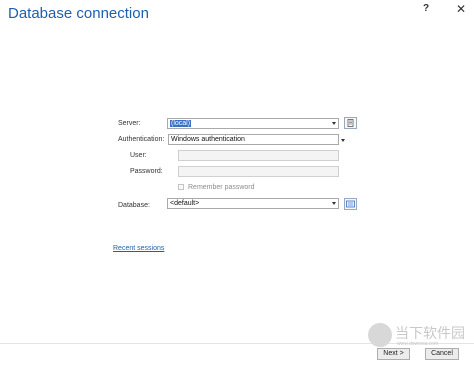 This screenshot has height=367, width=474. Describe the element at coordinates (138, 155) in the screenshot. I see `user-label: User:` at that location.